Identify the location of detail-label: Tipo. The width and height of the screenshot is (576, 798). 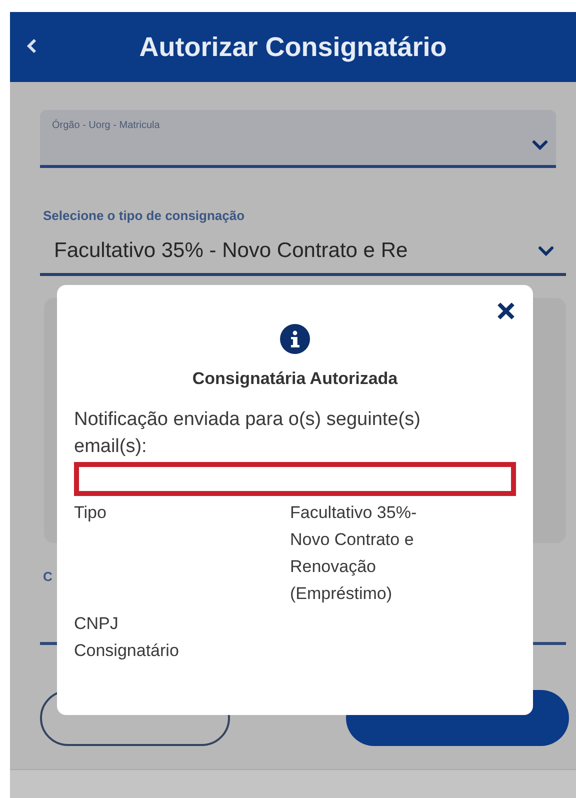
(91, 513).